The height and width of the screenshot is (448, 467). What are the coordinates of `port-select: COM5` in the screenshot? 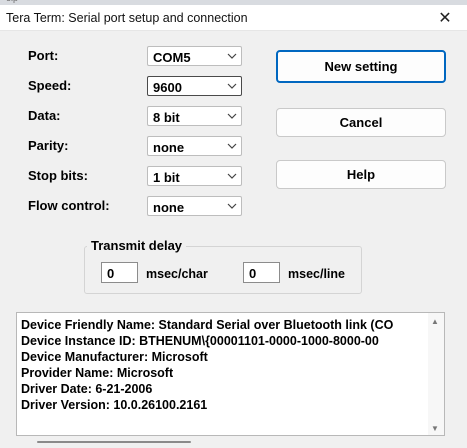 It's located at (194, 56).